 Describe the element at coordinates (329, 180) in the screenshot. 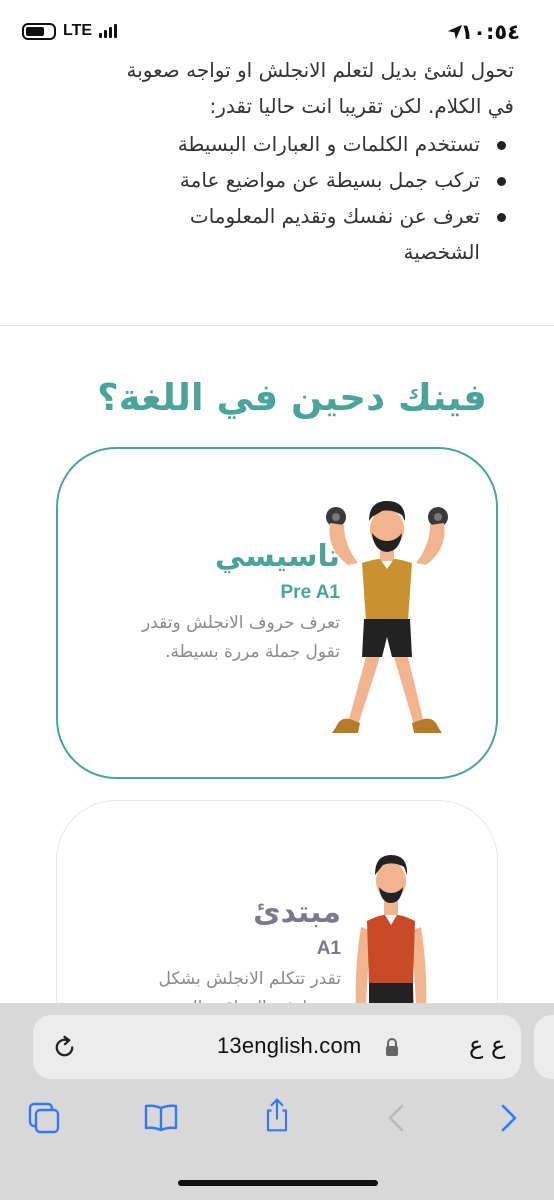

I see `list-item-text: تركب جمل بسيطة عن مواضيع عامة` at that location.